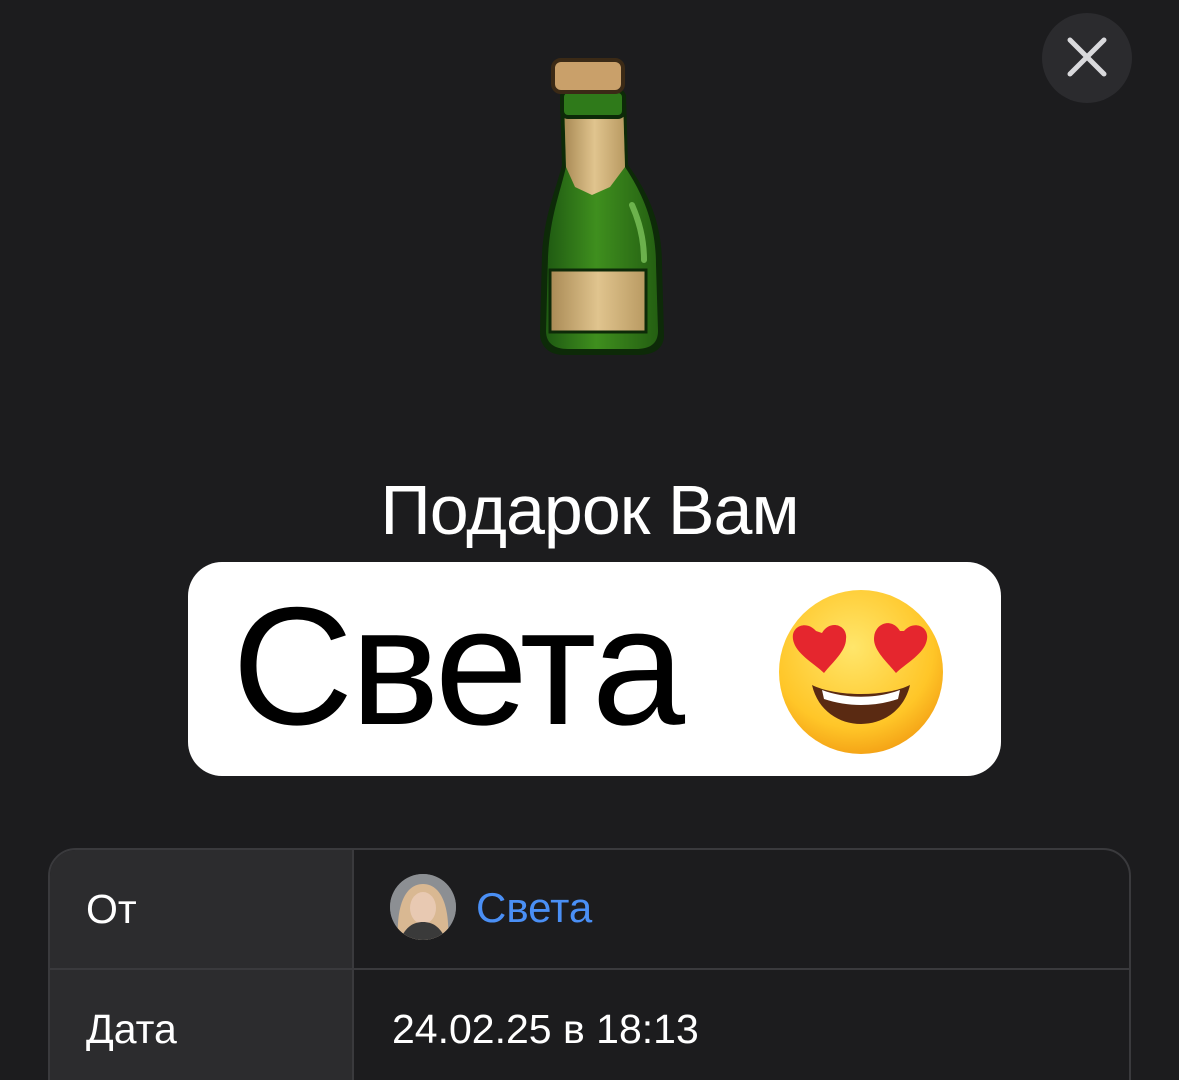  I want to click on sender-name-large: Света, so click(458, 666).